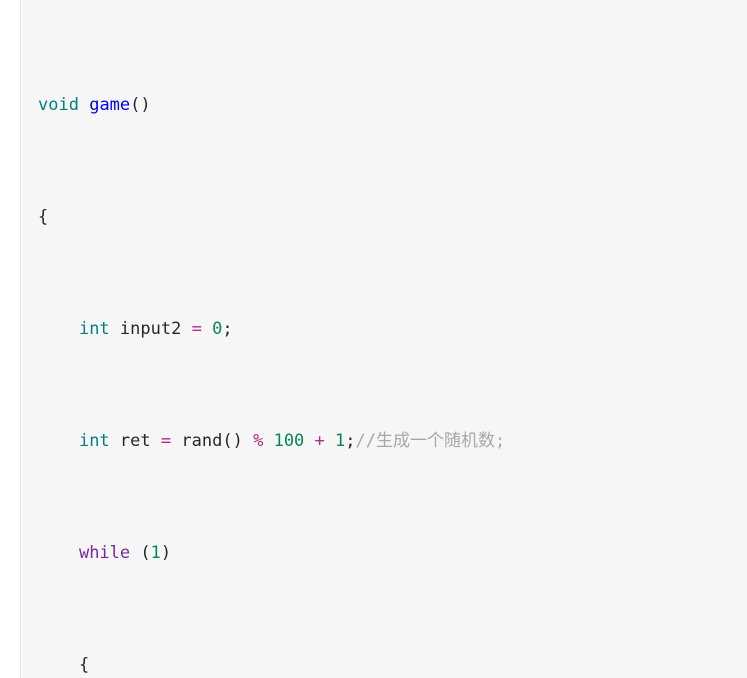 The height and width of the screenshot is (678, 747). What do you see at coordinates (58, 105) in the screenshot?
I see `token-type-void: void` at bounding box center [58, 105].